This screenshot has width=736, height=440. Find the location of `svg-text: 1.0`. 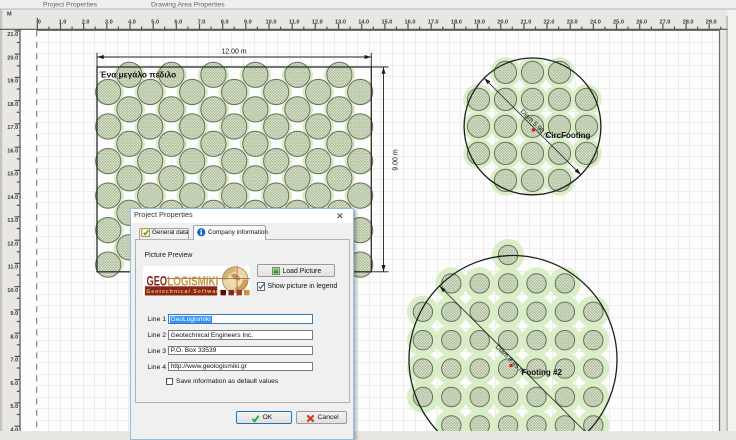

svg-text: 1.0 is located at coordinates (63, 22).